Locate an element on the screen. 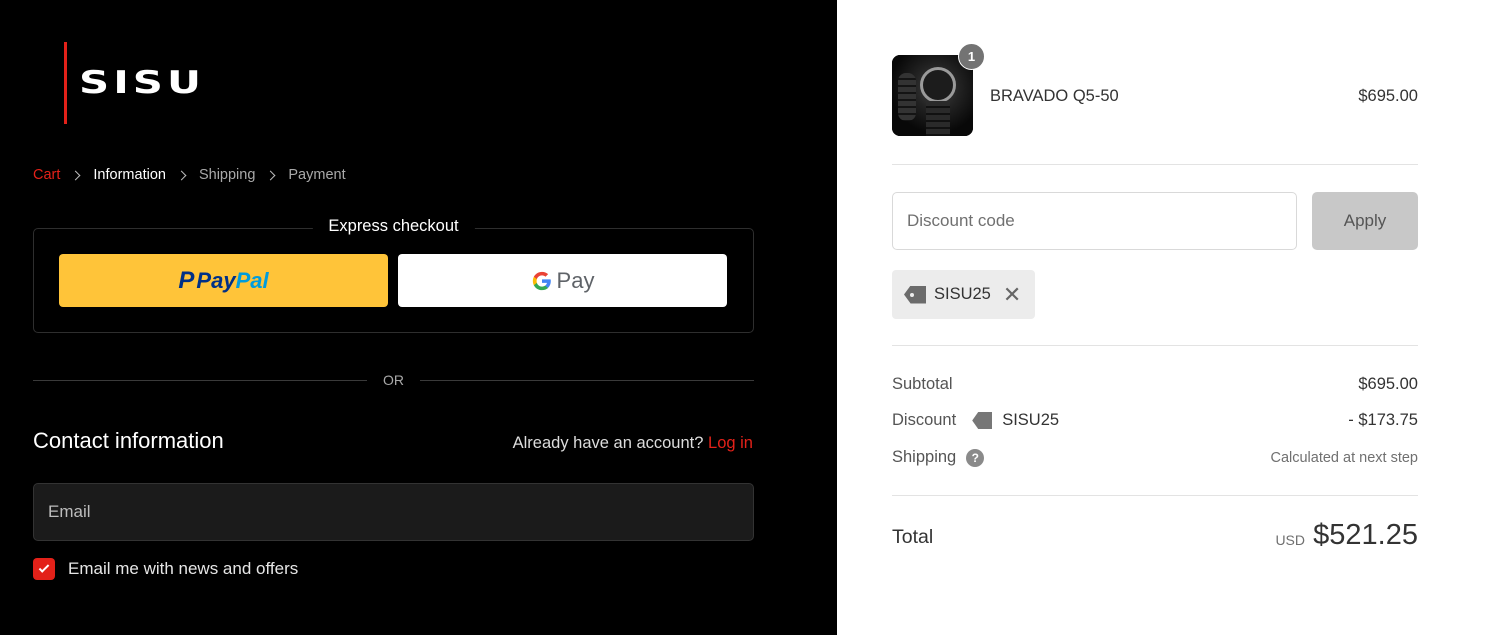  paypal-word-pay: Pay is located at coordinates (216, 280).